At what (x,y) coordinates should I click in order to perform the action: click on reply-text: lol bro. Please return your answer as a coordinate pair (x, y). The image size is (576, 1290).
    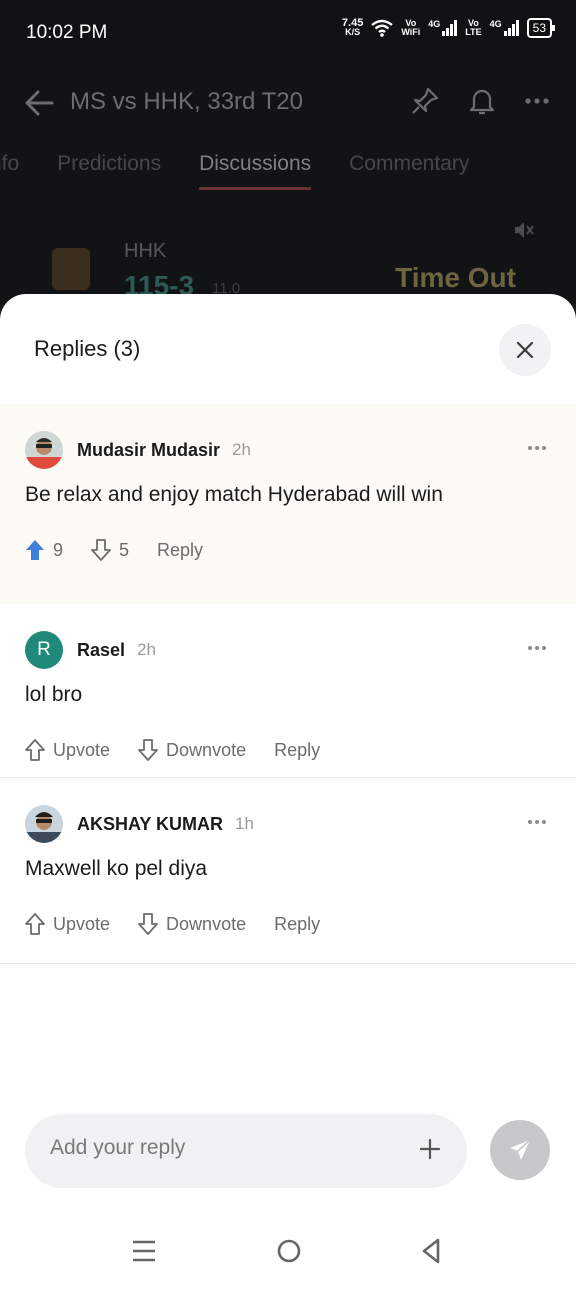
    Looking at the image, I should click on (54, 694).